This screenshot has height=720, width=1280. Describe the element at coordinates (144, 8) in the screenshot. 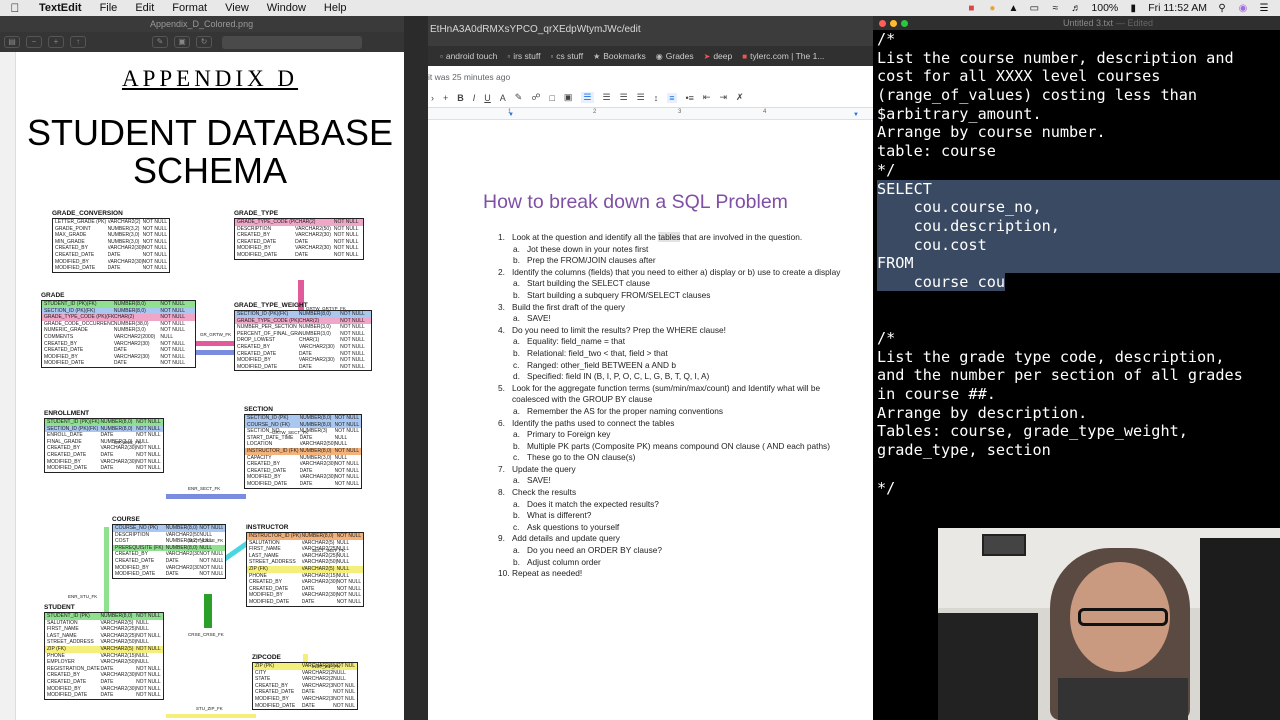

I see `menu-edit: Edit` at that location.